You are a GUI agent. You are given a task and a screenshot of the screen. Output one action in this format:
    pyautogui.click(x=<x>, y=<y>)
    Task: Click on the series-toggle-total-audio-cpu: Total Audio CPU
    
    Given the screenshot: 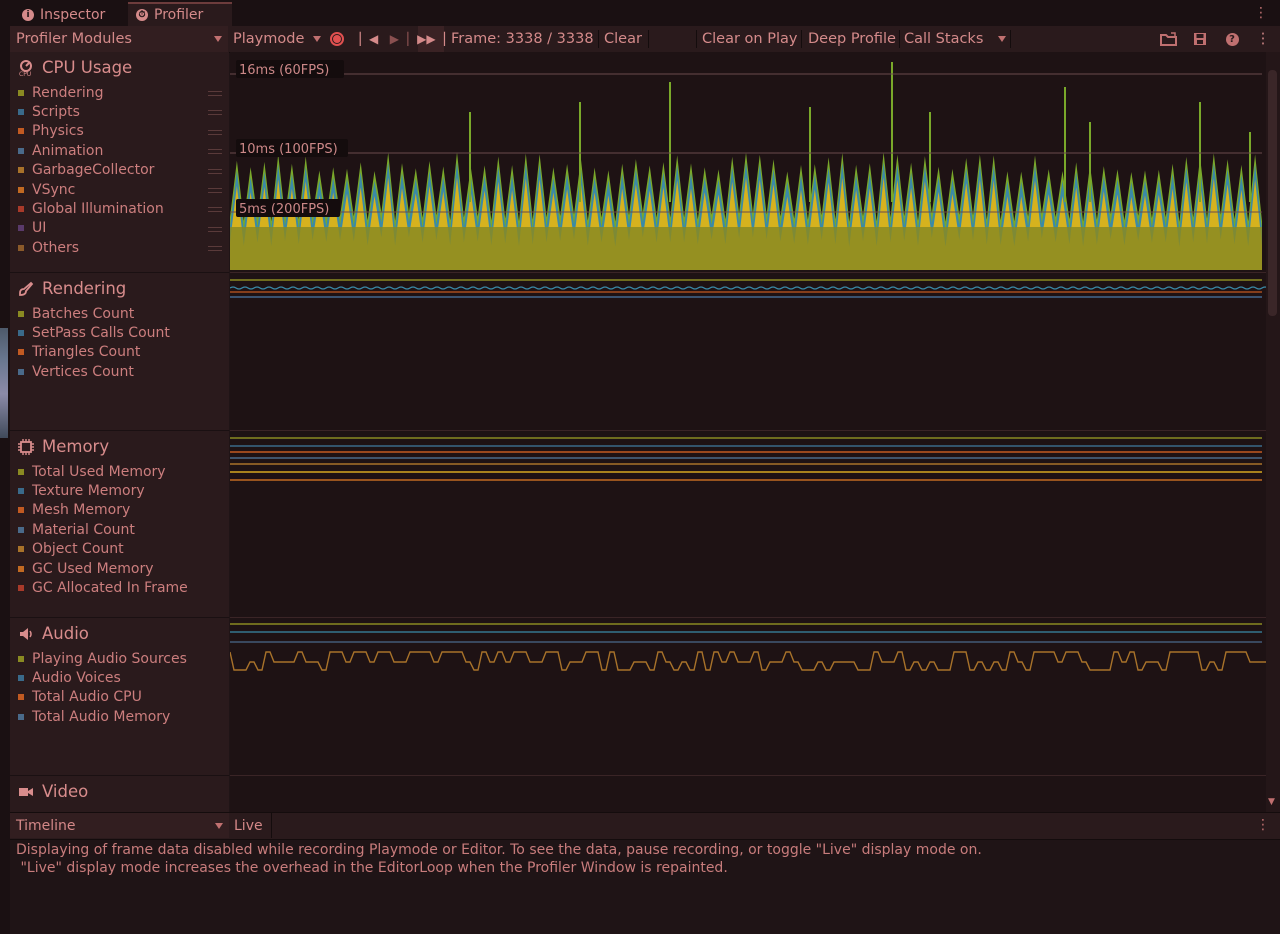 What is the action you would take?
    pyautogui.click(x=123, y=697)
    